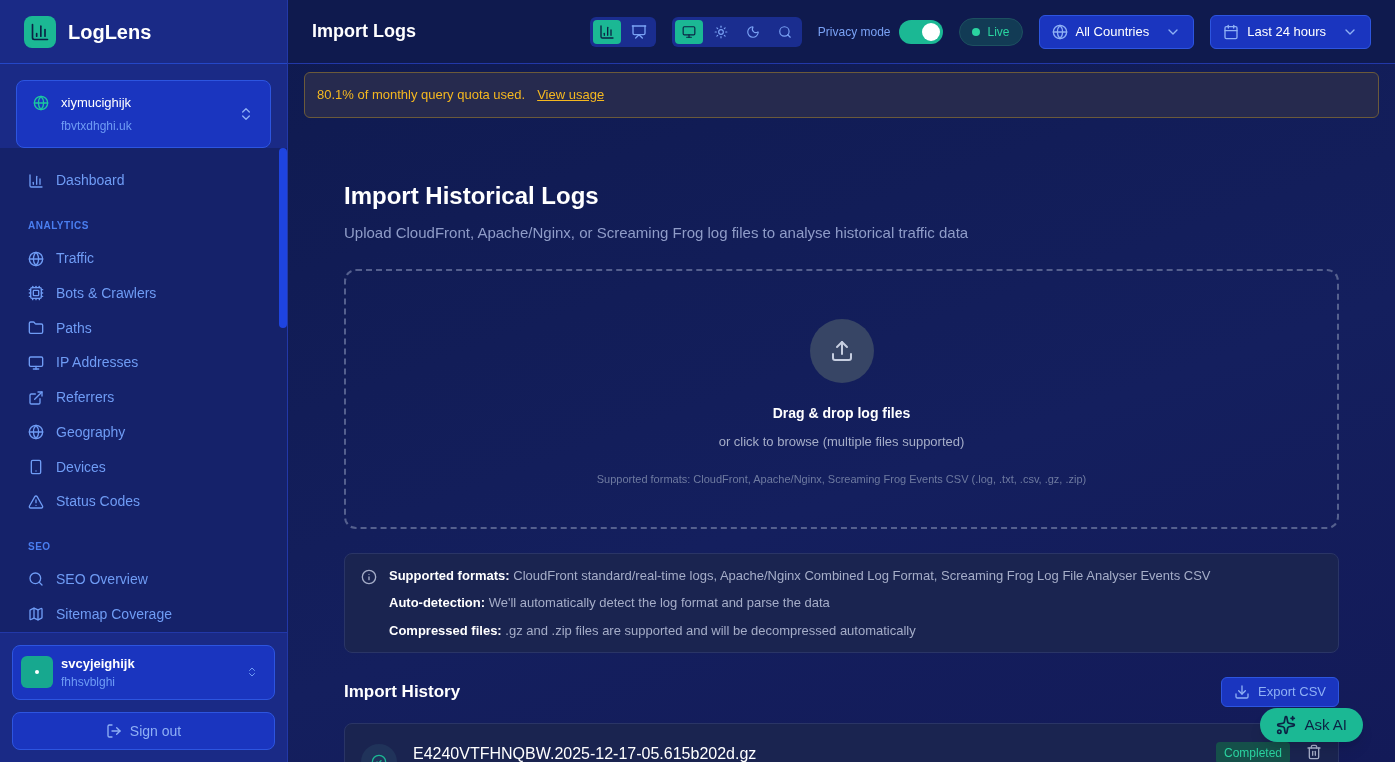  What do you see at coordinates (143, 114) in the screenshot?
I see `site-selector: xiymucighijk fbvtxdhghi.uk` at bounding box center [143, 114].